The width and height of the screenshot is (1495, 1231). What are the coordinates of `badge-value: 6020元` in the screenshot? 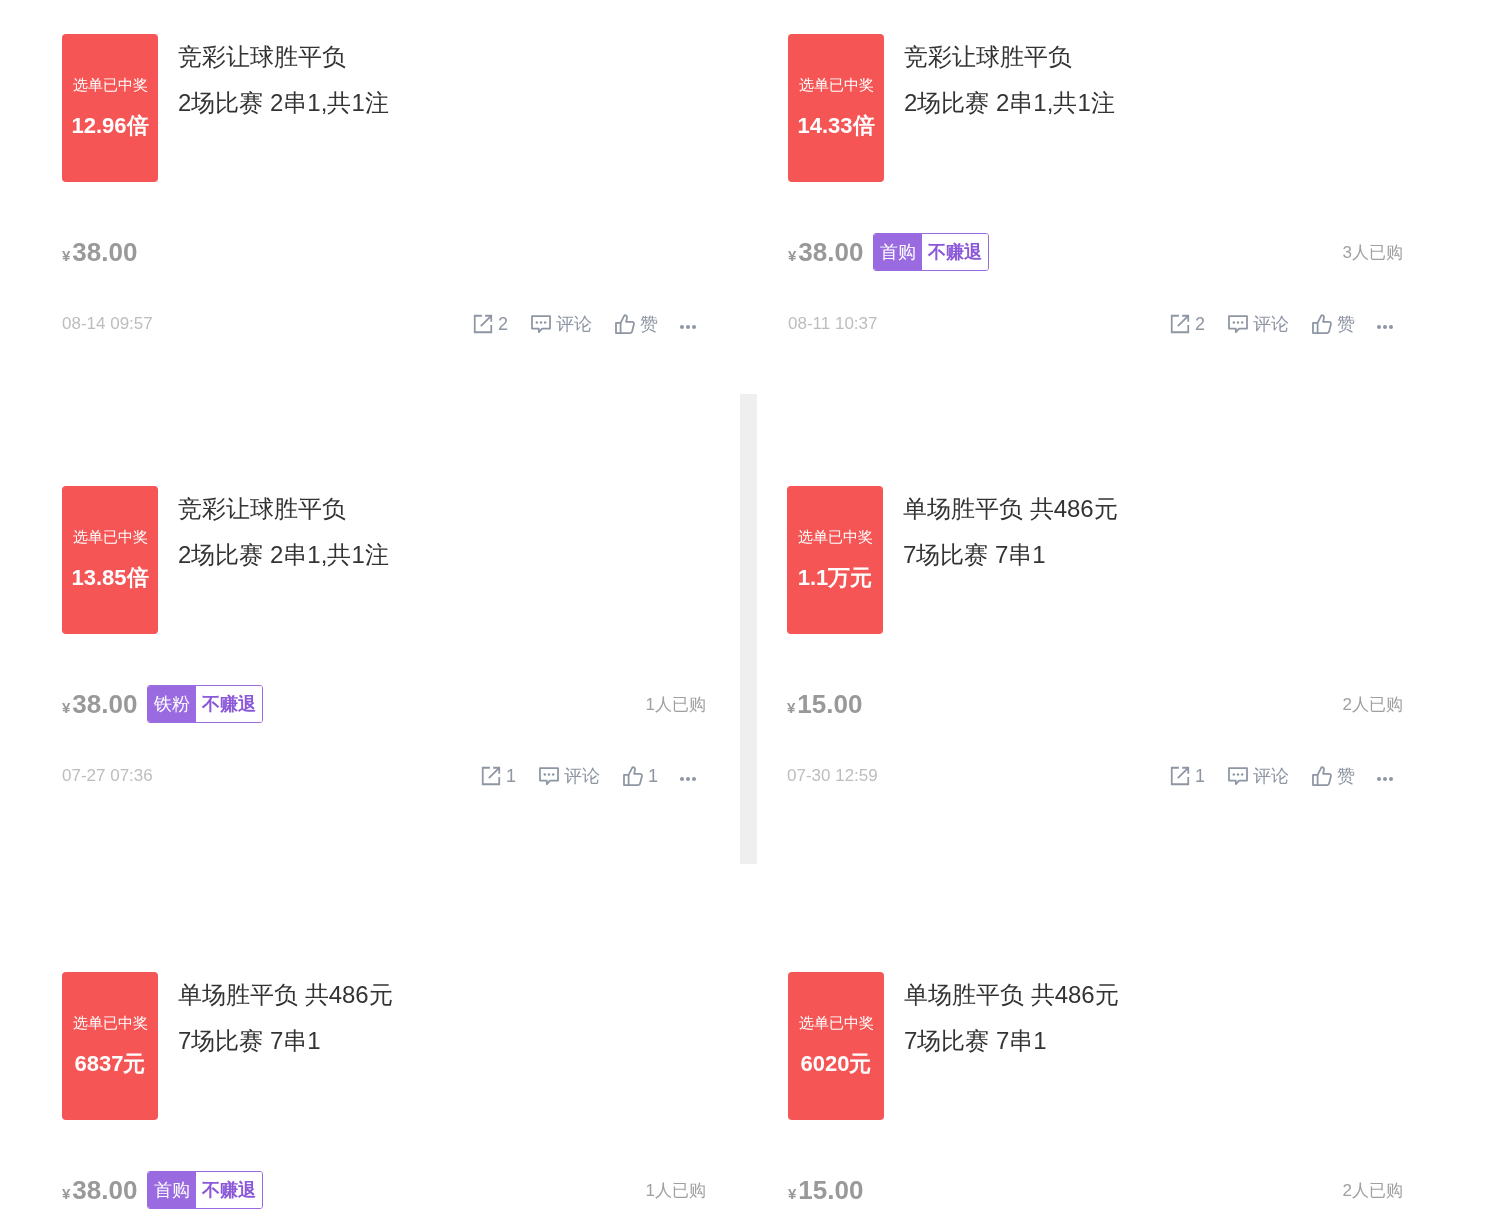 It's located at (836, 1063).